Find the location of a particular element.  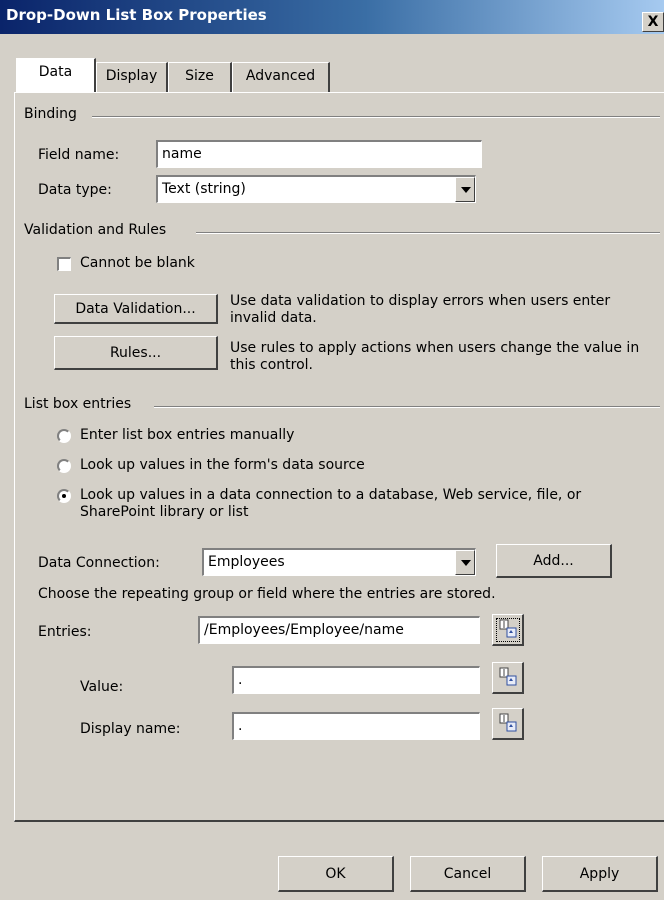

data-type-value: Text (string) is located at coordinates (204, 189).